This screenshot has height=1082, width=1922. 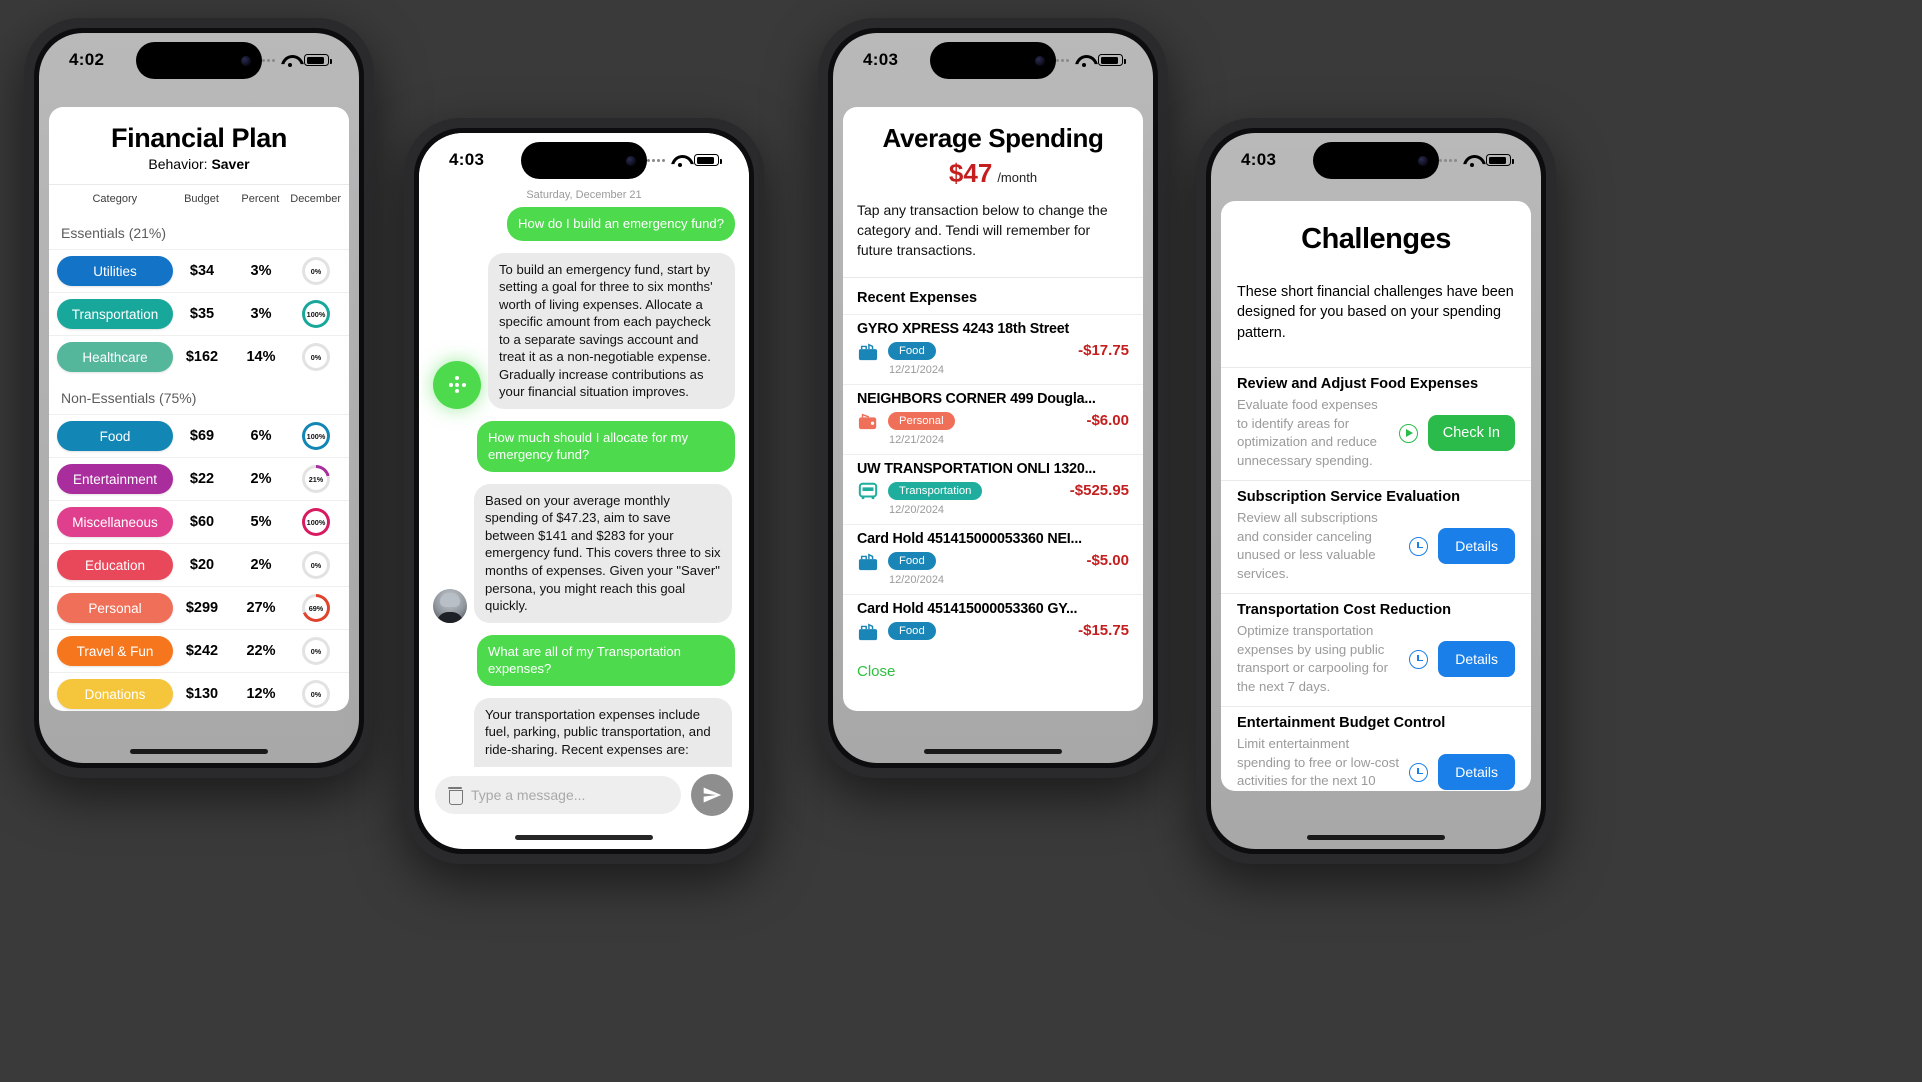 I want to click on budget-value: $162, so click(x=202, y=357).